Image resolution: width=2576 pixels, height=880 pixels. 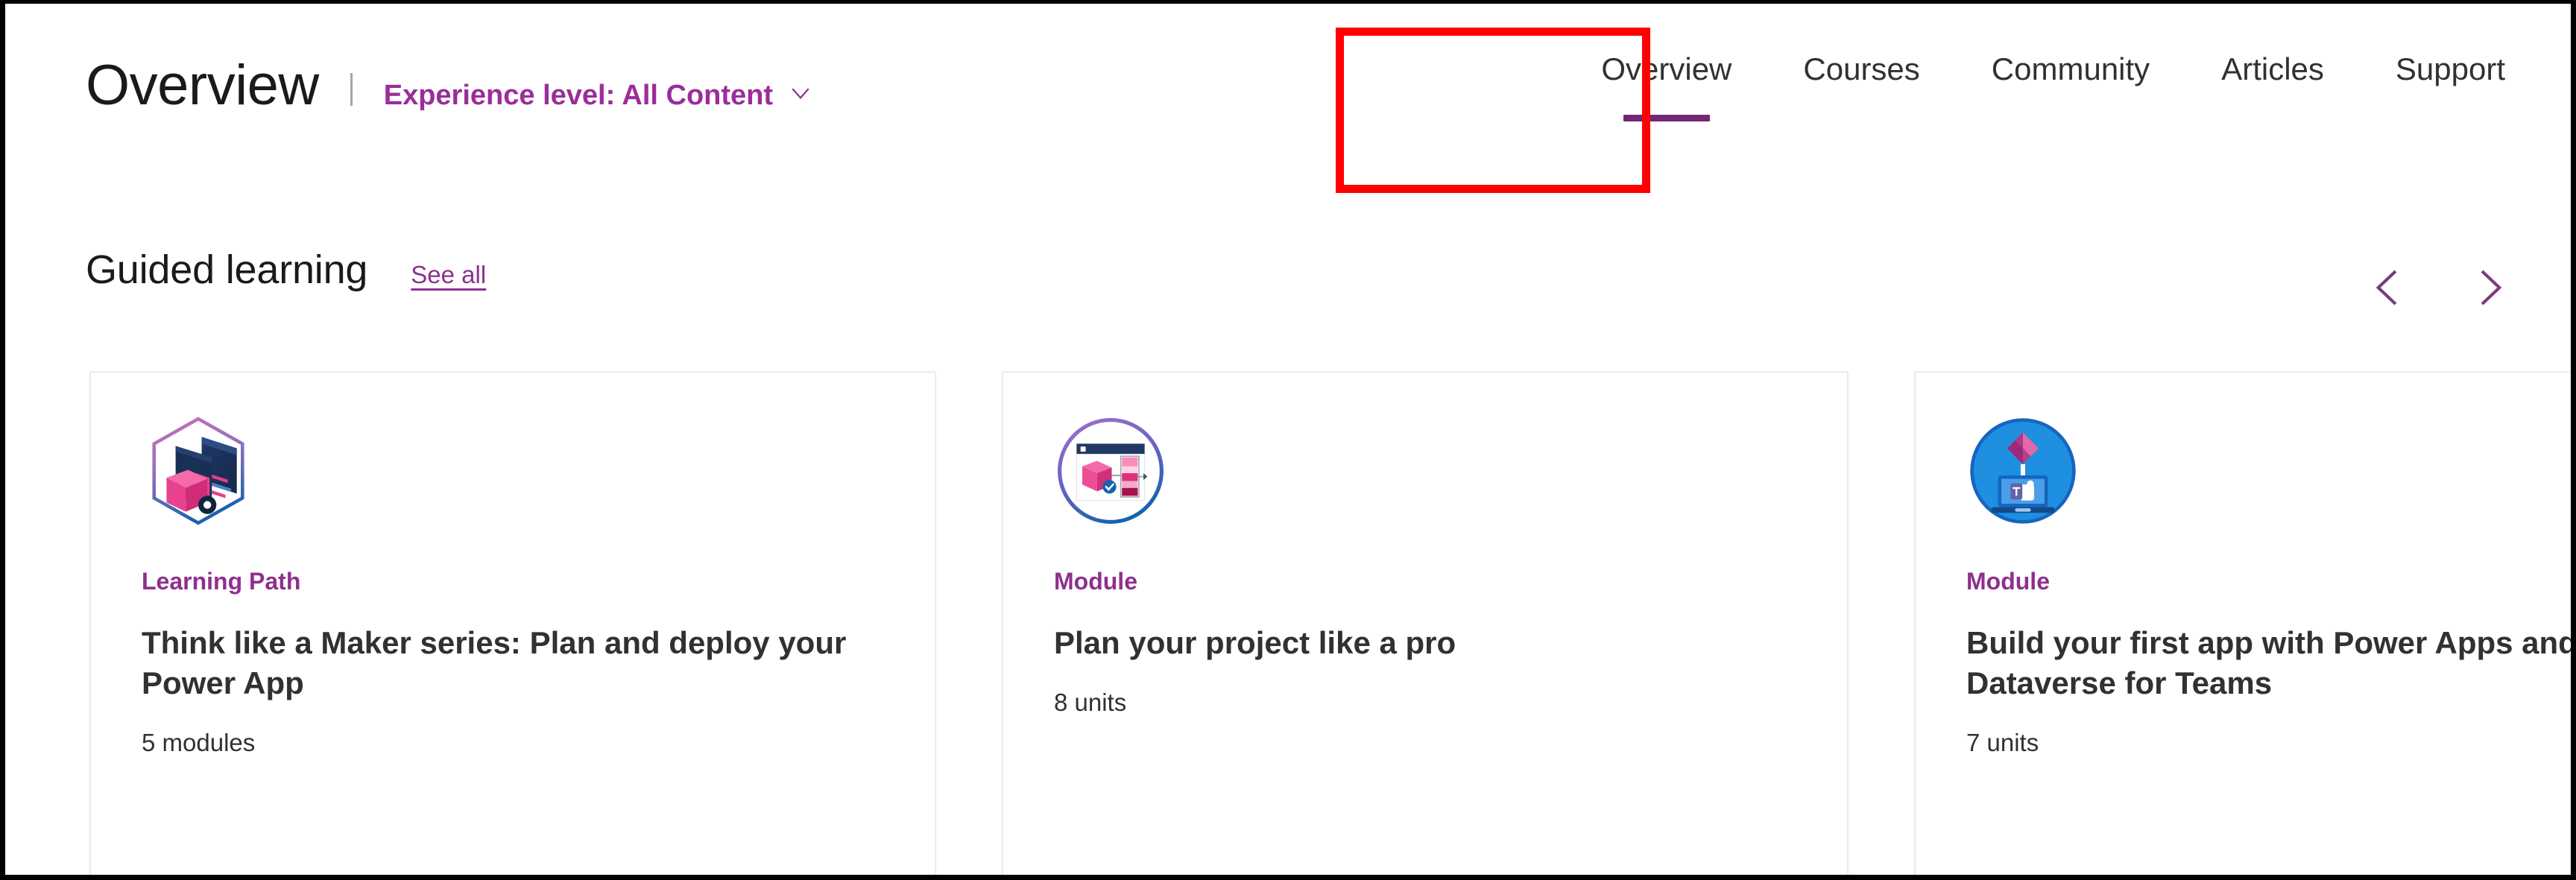 I want to click on tab-community-label: Community, so click(x=2070, y=69).